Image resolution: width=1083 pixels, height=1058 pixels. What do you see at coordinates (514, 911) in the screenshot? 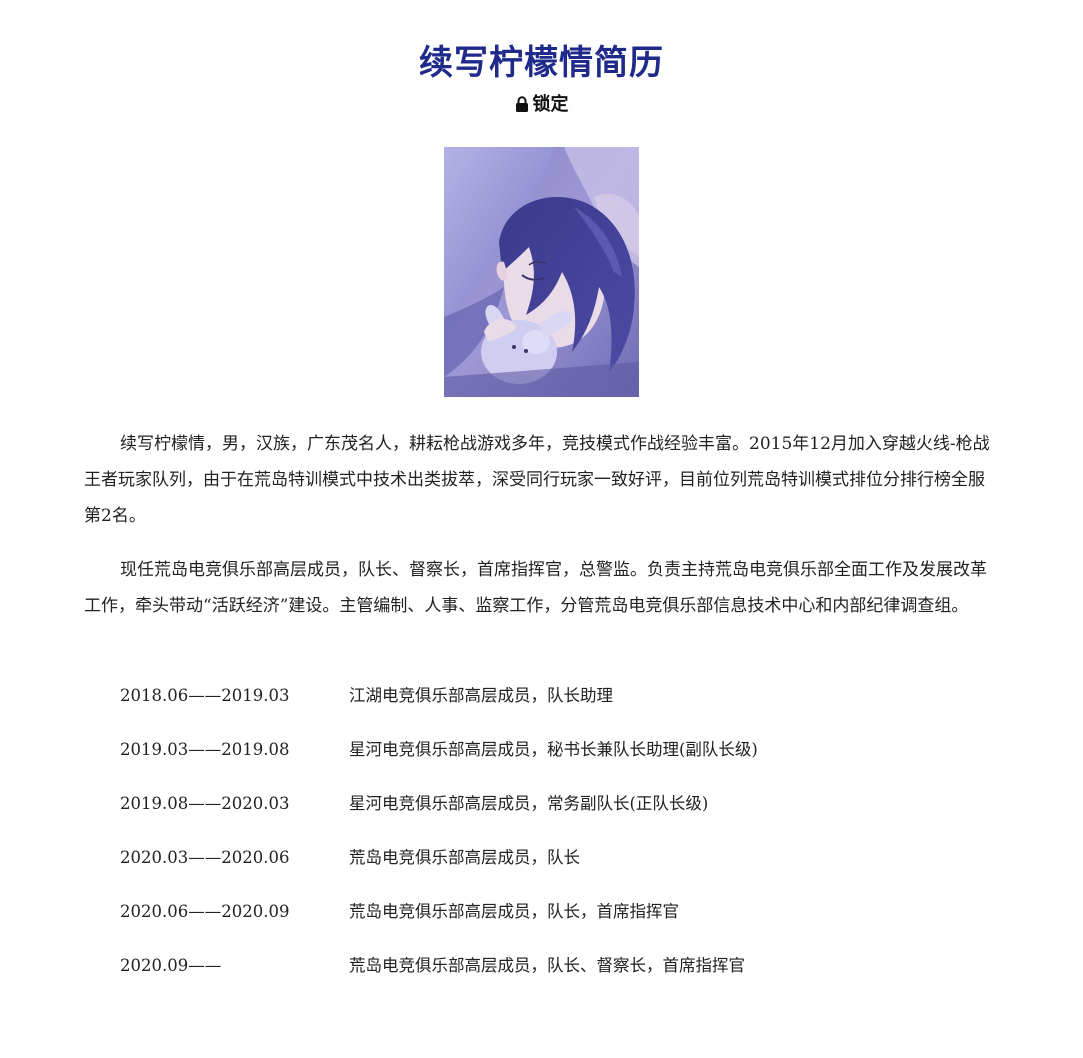
I see `timeline-role: 荒岛电竞俱乐部高层成员，队长，首席指挥官` at bounding box center [514, 911].